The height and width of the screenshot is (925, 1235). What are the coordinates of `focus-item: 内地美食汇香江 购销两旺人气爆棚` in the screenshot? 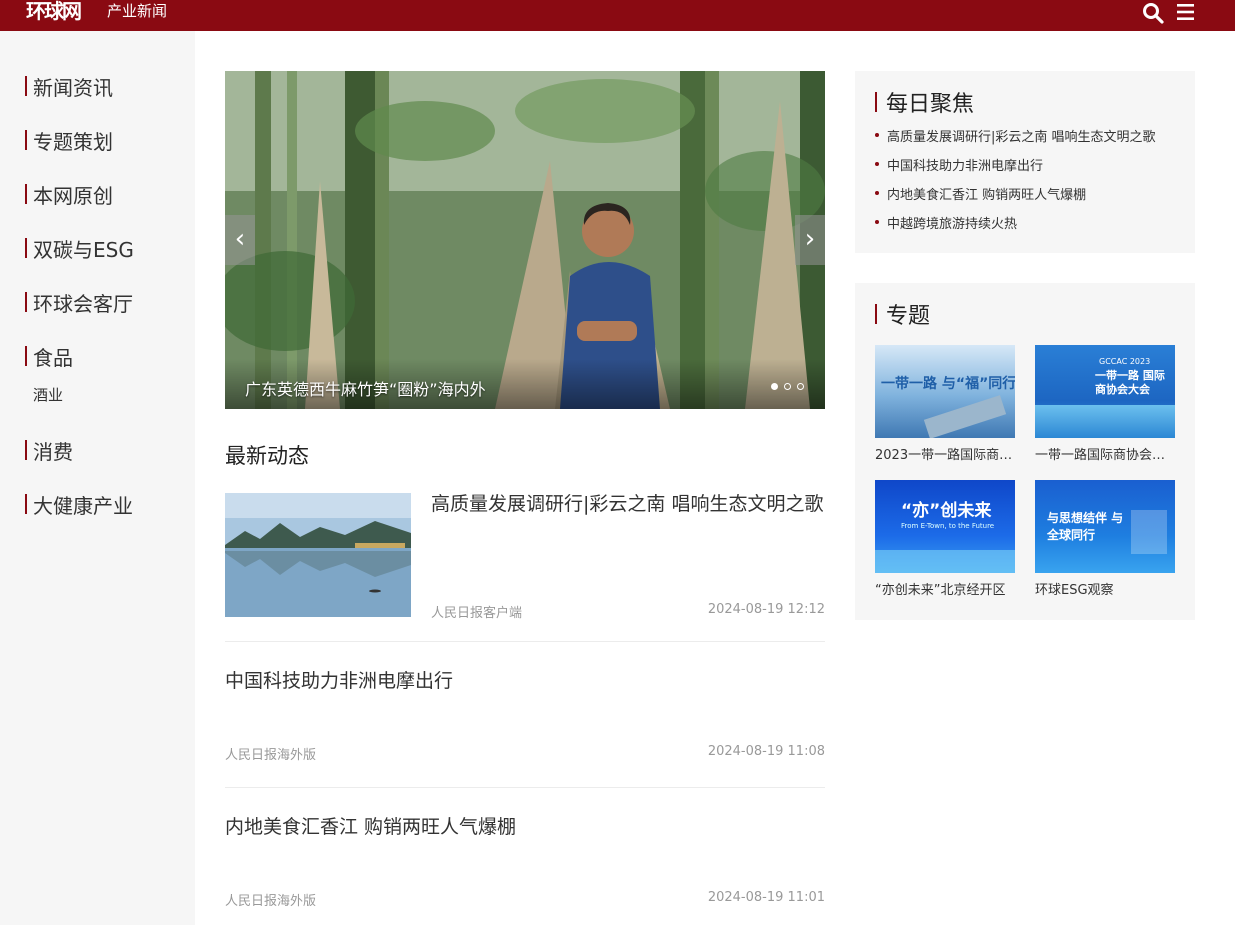 It's located at (980, 193).